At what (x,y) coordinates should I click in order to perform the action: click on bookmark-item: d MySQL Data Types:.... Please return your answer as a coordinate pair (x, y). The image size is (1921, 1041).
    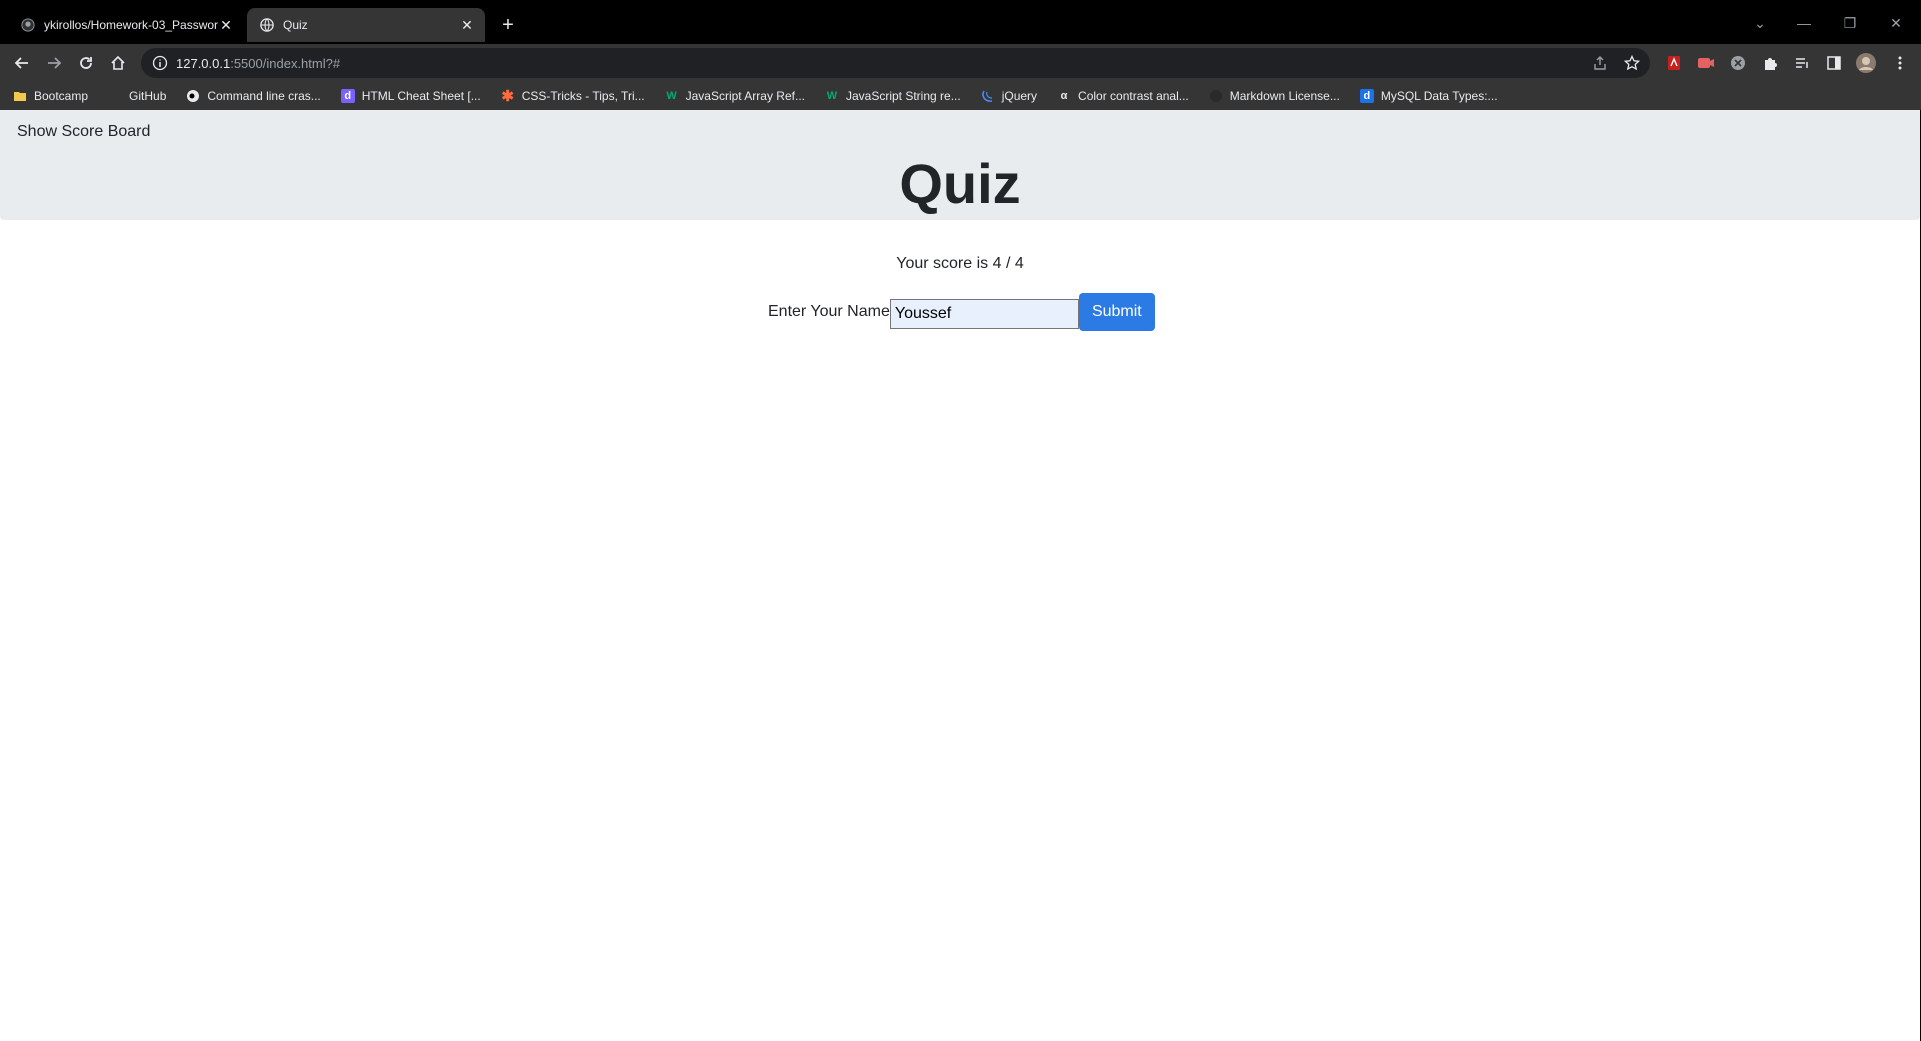
    Looking at the image, I should click on (1428, 96).